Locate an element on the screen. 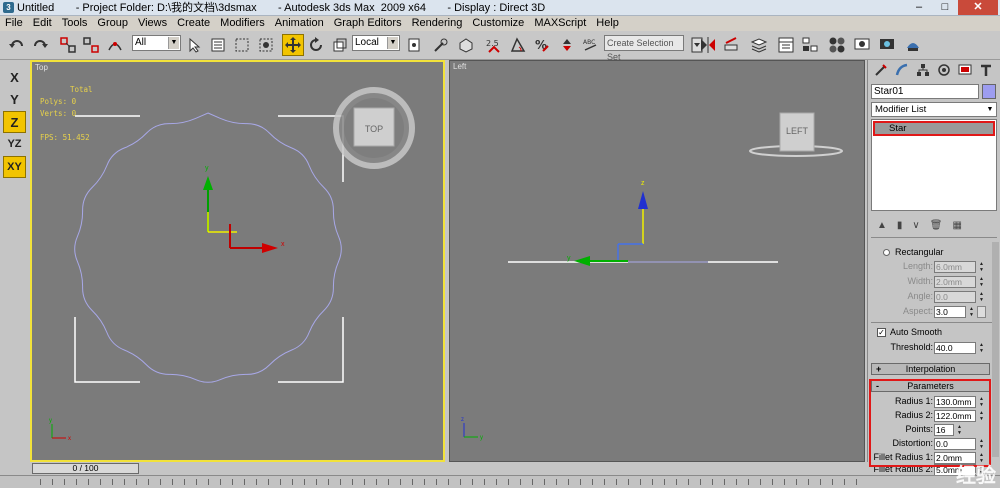  menu-customize: Customize is located at coordinates (498, 23).